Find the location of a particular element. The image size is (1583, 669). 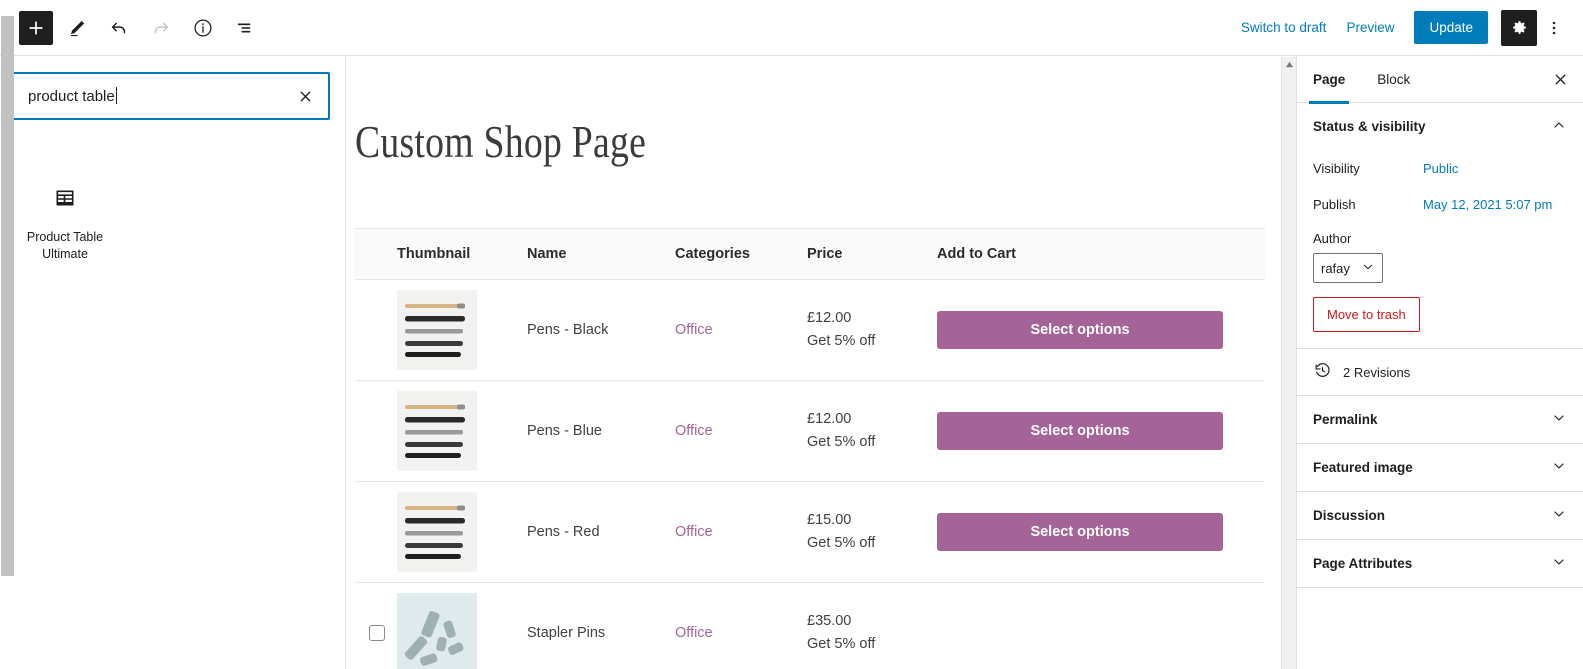

pens-thumbnail is located at coordinates (437, 532).